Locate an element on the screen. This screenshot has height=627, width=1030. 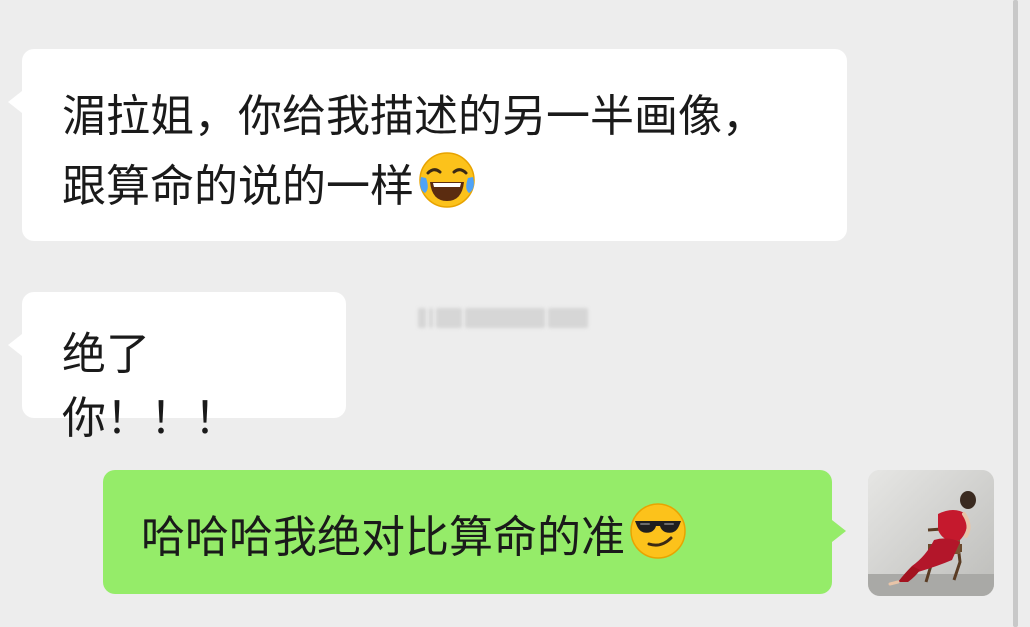
received-message-bubble: 绝了你！！！ is located at coordinates (177, 368).